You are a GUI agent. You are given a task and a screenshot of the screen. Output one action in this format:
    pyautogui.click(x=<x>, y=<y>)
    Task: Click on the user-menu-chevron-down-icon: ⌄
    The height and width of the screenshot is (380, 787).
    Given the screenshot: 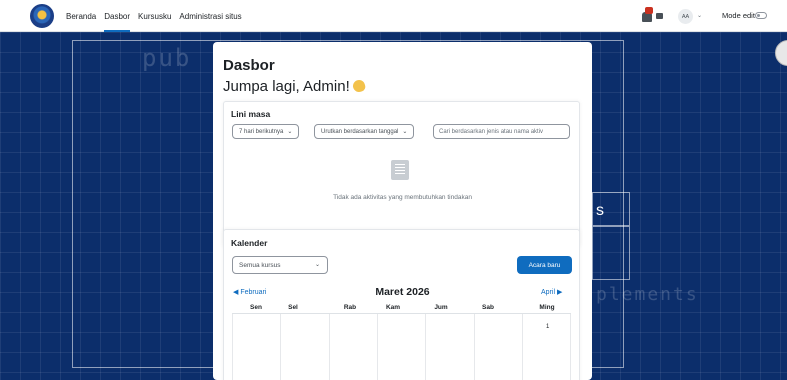 What is the action you would take?
    pyautogui.click(x=699, y=15)
    